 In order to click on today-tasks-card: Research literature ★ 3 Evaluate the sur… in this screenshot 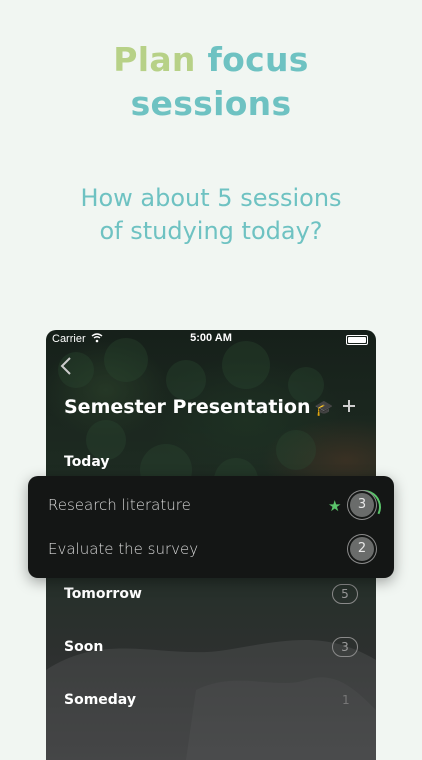, I will do `click(211, 527)`.